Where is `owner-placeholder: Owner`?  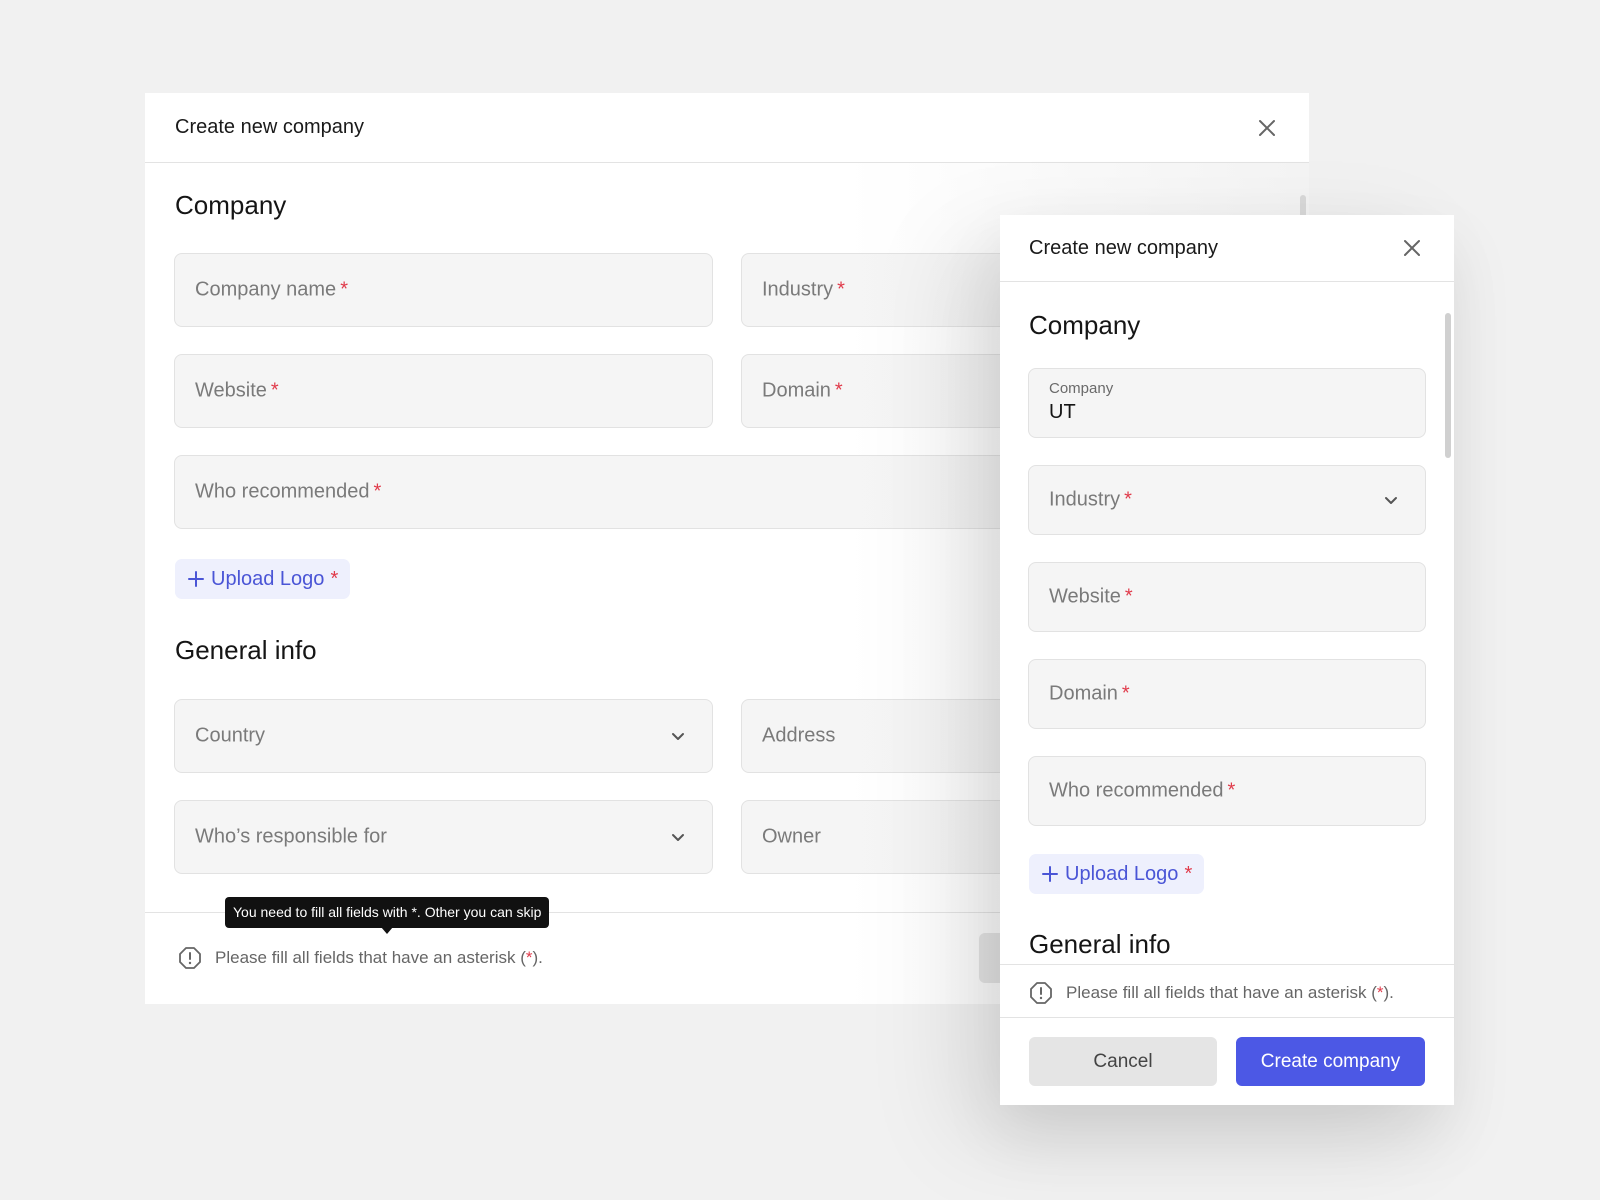
owner-placeholder: Owner is located at coordinates (791, 836).